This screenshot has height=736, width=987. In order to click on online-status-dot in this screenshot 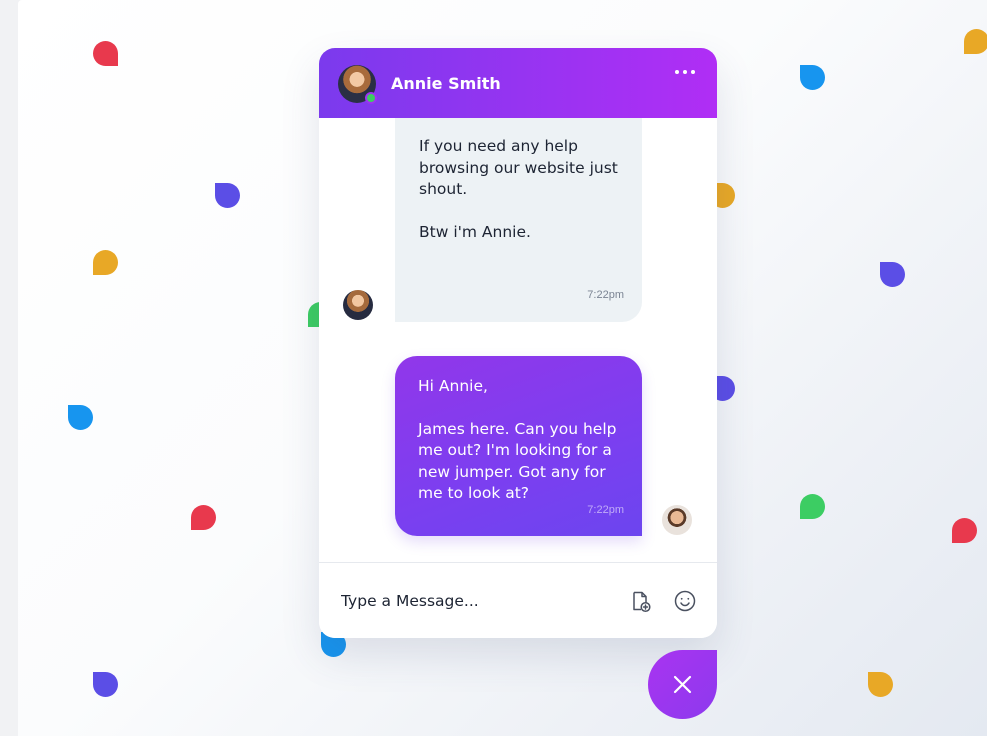, I will do `click(371, 98)`.